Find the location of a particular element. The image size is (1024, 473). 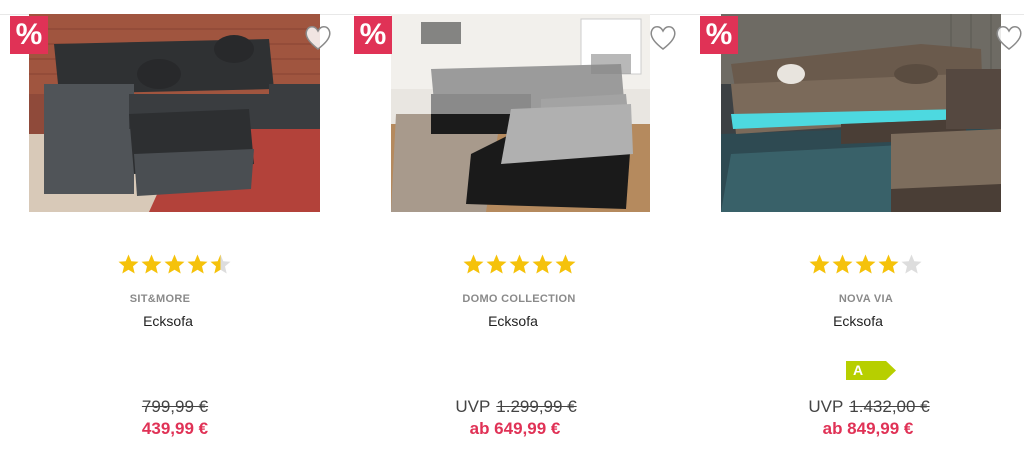

old-price-value: 1.299,99 € is located at coordinates (536, 406).